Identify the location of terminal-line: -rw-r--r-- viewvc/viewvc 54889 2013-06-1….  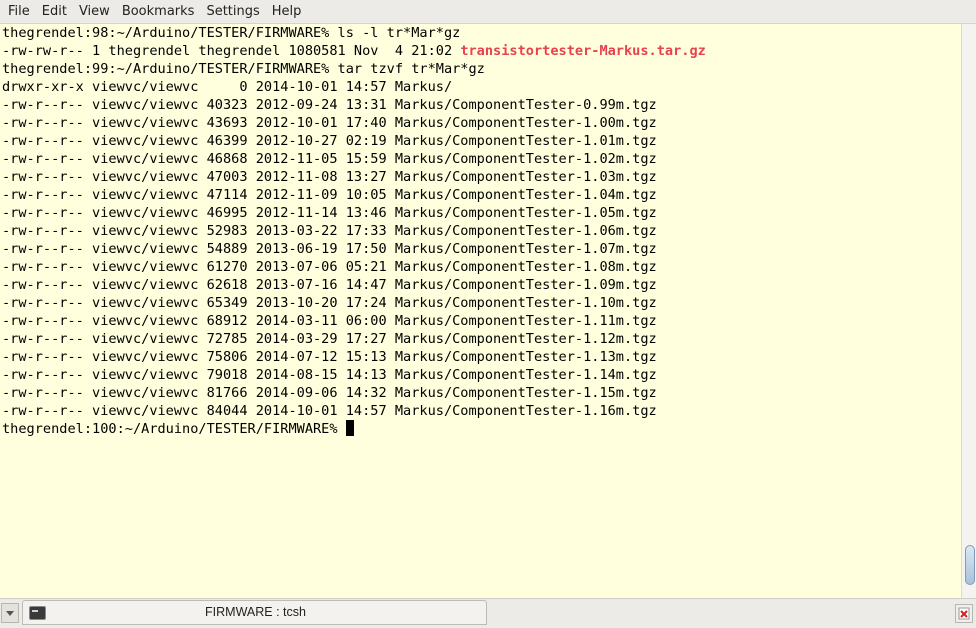
(354, 249).